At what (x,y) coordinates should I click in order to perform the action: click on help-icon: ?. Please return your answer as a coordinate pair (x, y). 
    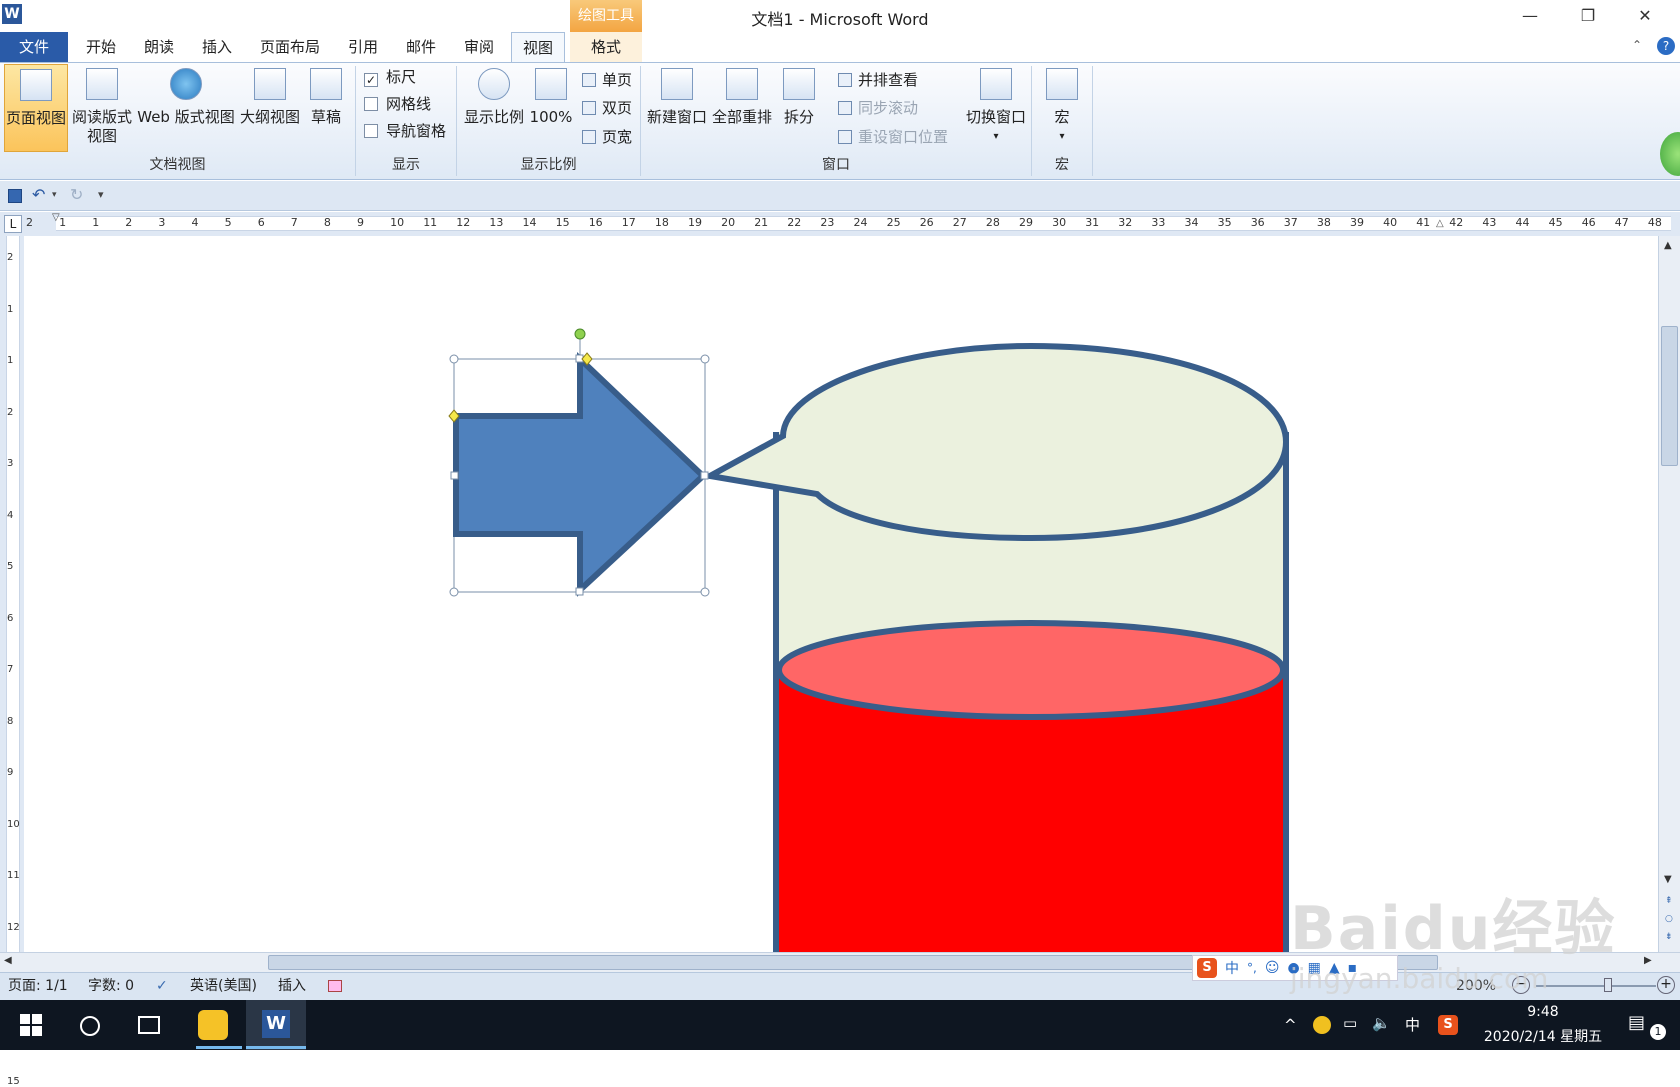
    Looking at the image, I should click on (1666, 46).